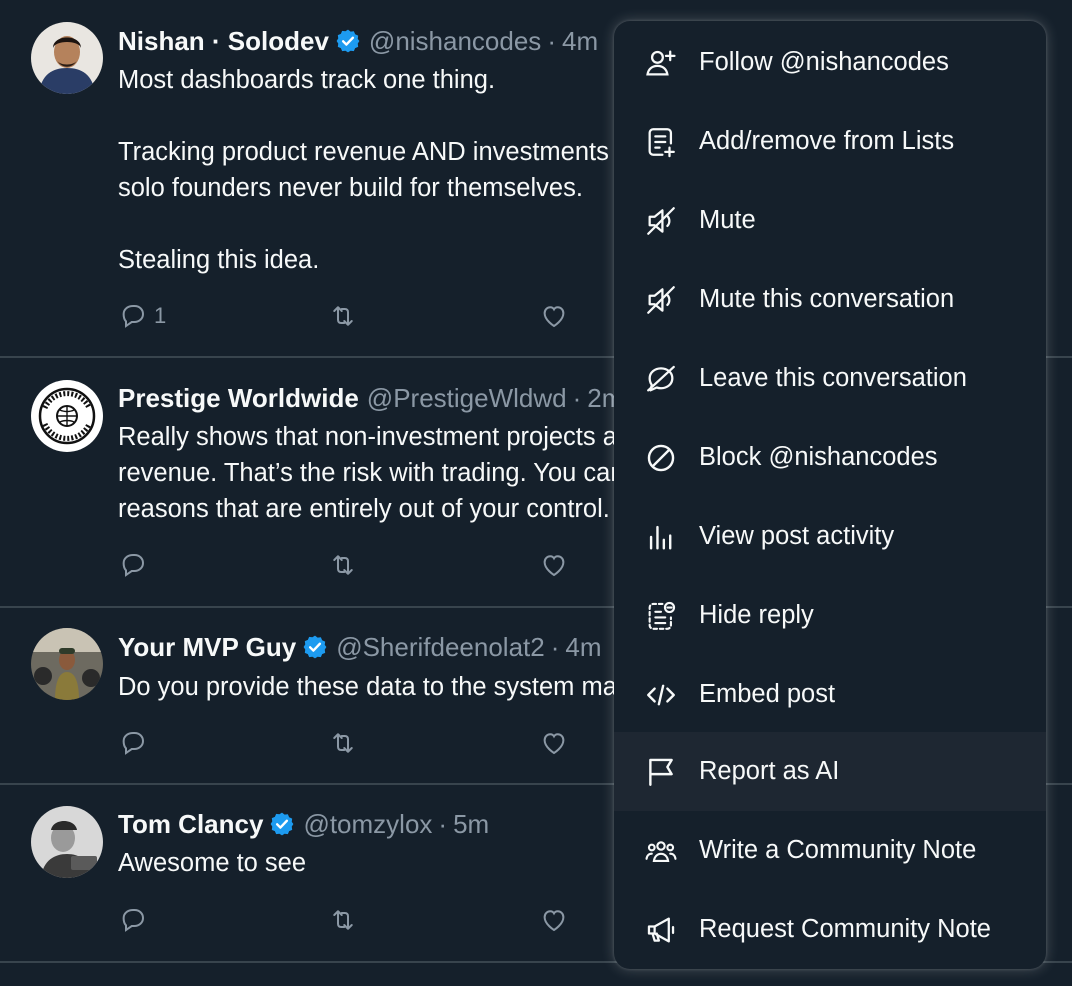 The width and height of the screenshot is (1072, 986). I want to click on flag-icon, so click(661, 772).